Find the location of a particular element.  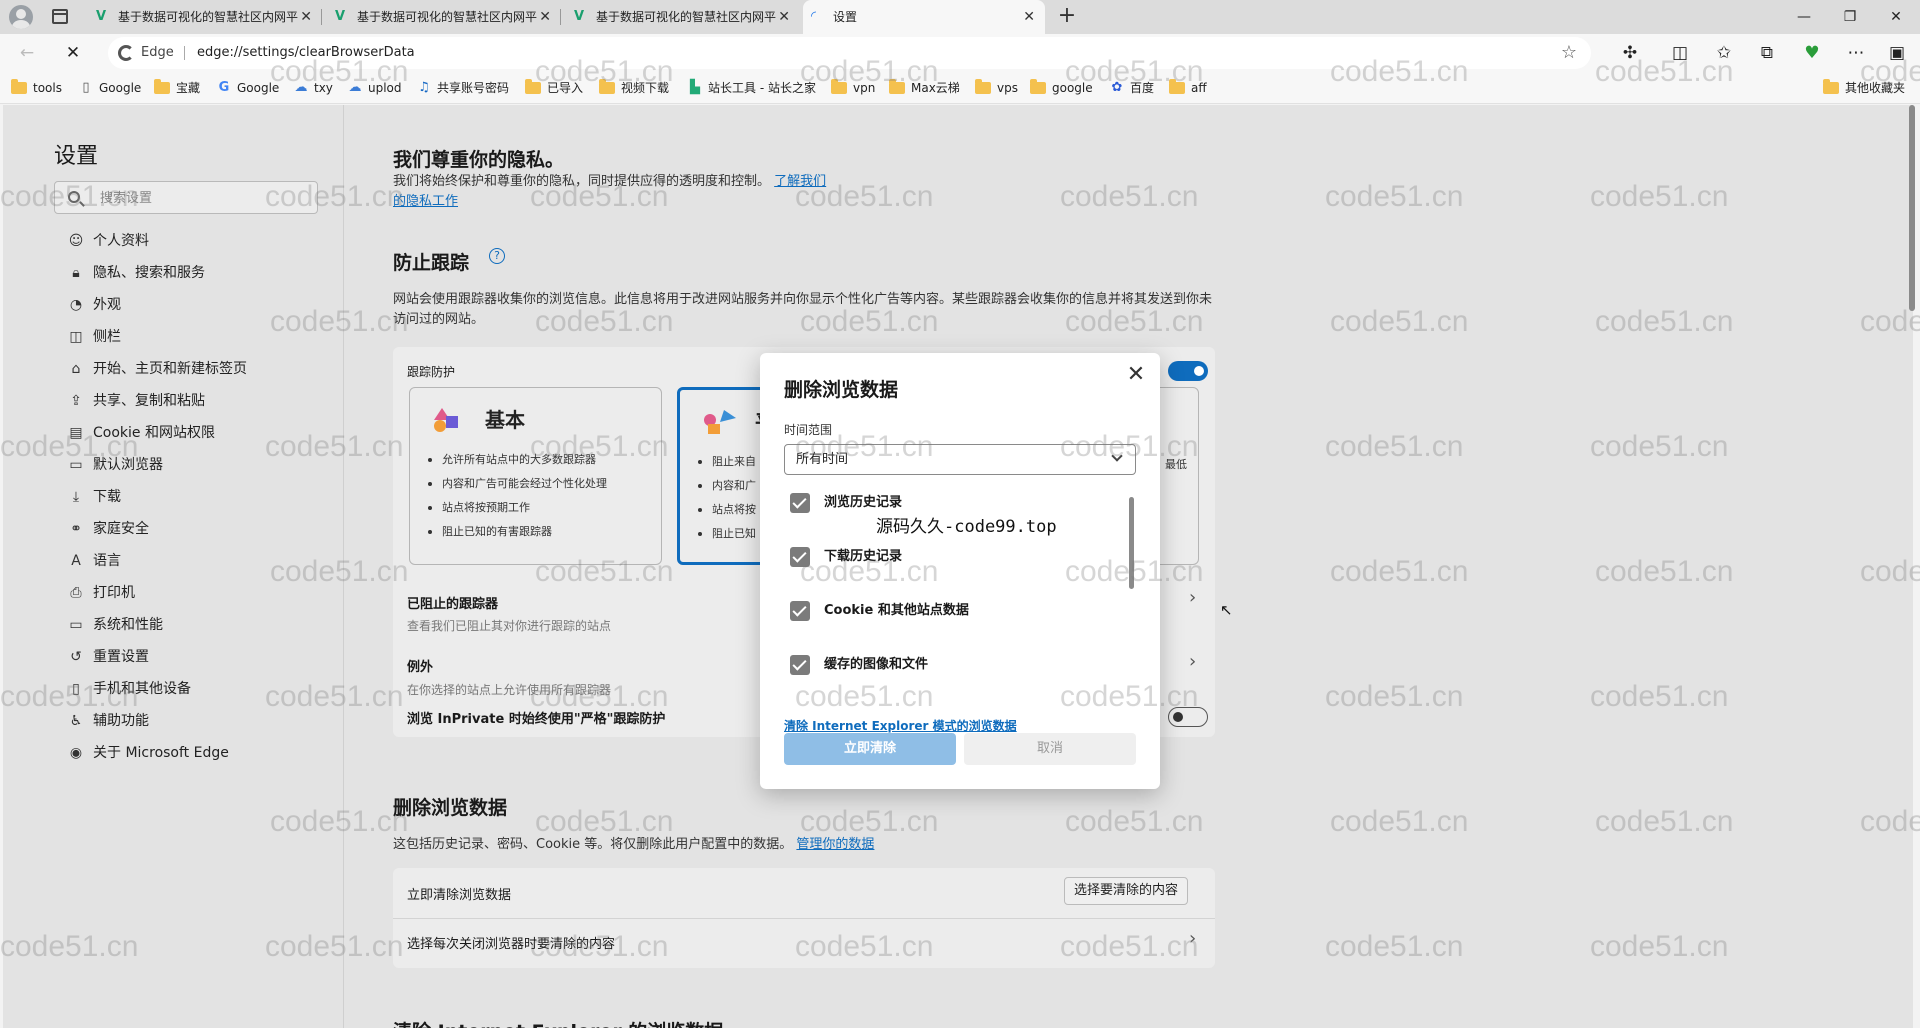

sidebar-item-label: 侧栏 is located at coordinates (107, 337).